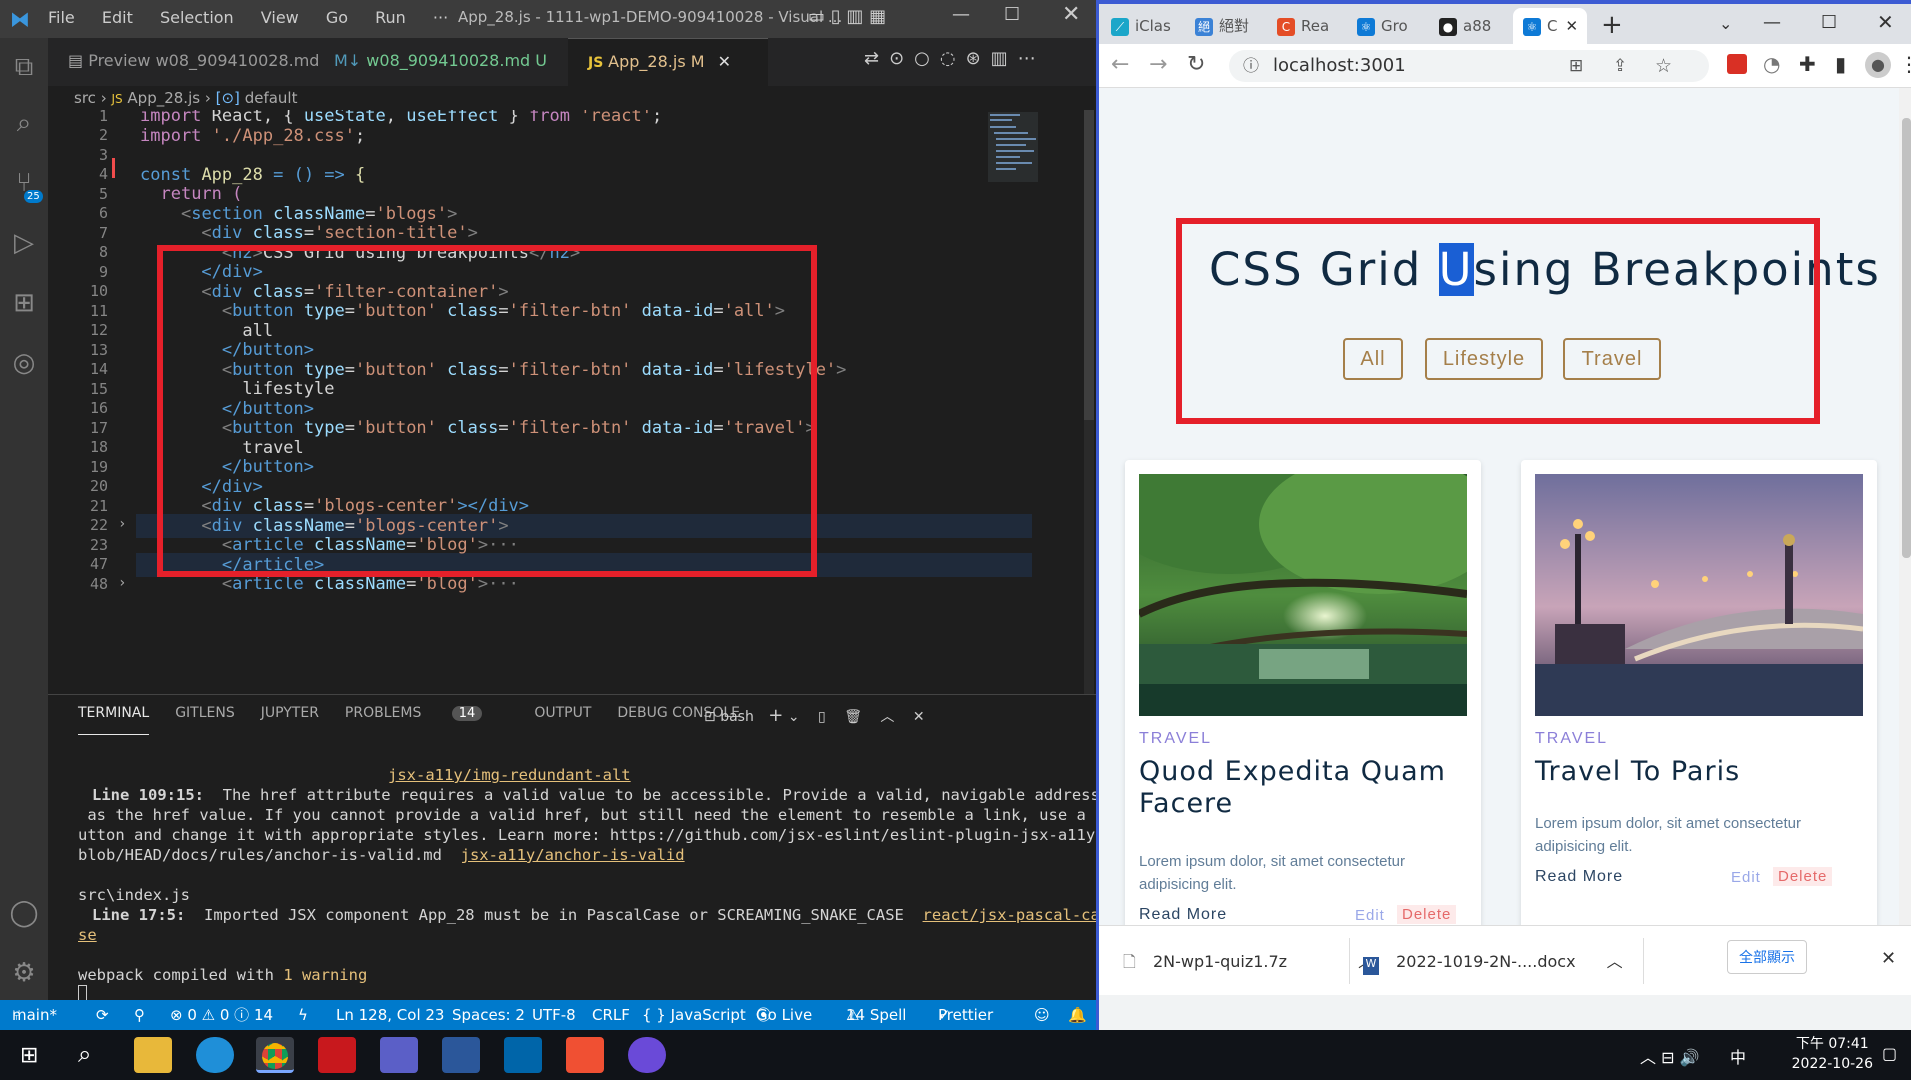  Describe the element at coordinates (303, 1015) in the screenshot. I see `lightning-icon: ϟ` at that location.